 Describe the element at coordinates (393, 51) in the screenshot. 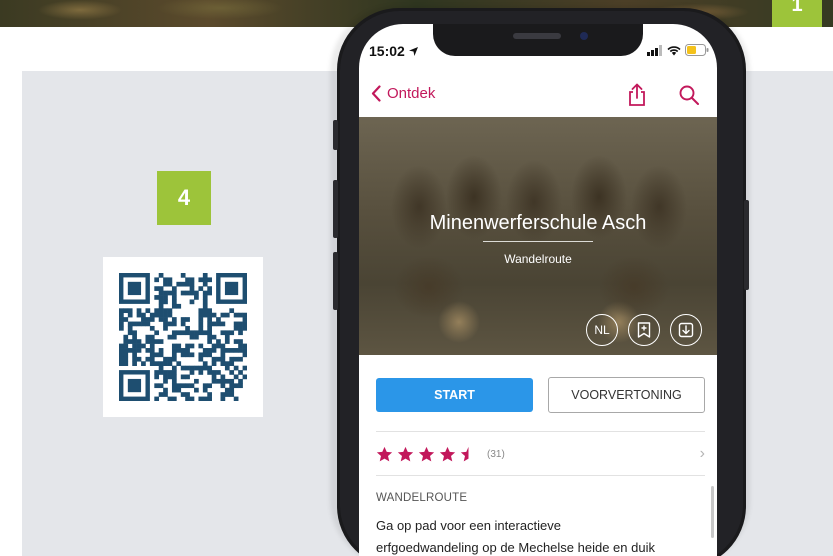

I see `status-time: 15:02` at that location.